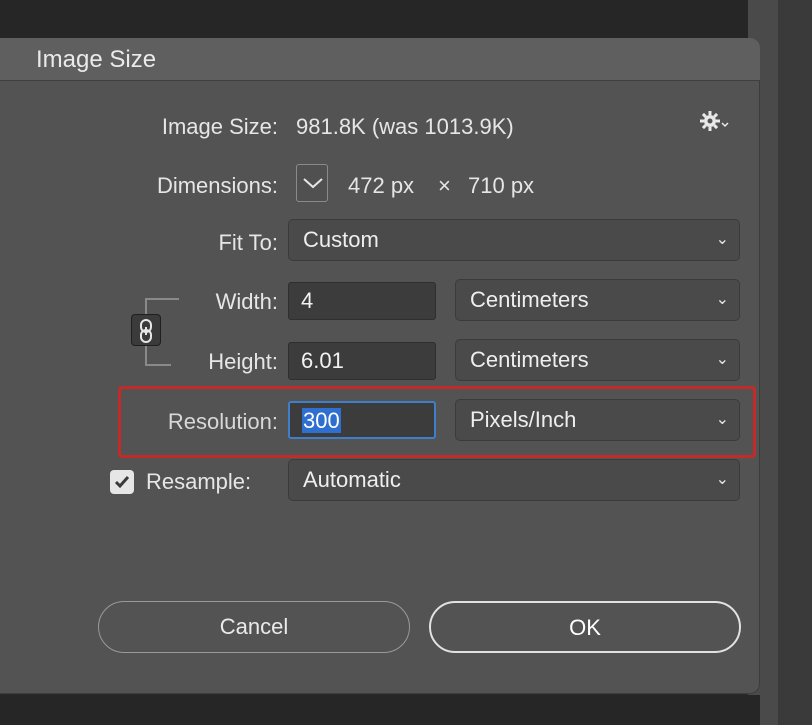 This screenshot has height=725, width=812. Describe the element at coordinates (321, 420) in the screenshot. I see `resolution-value: 300` at that location.